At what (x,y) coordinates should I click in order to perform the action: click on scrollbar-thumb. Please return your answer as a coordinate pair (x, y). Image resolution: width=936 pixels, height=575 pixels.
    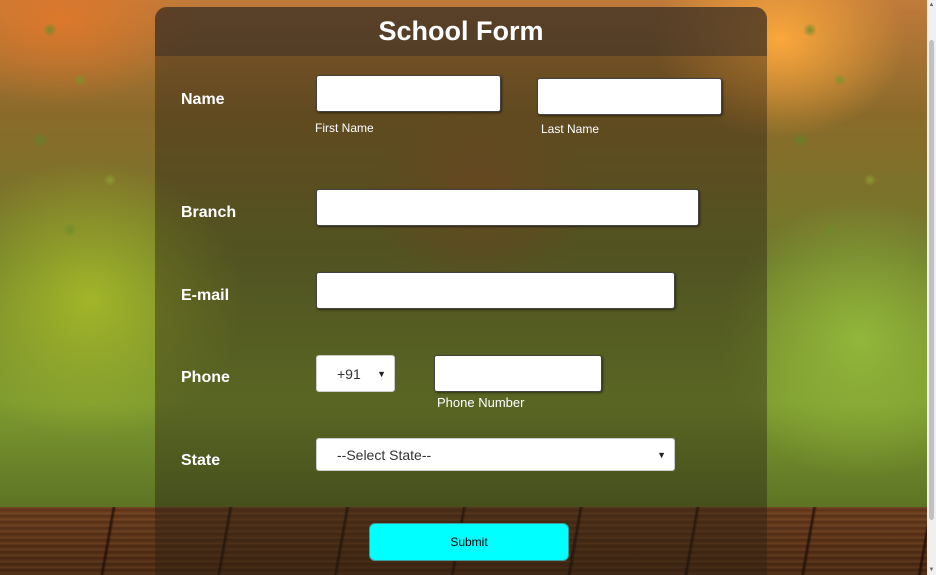
    Looking at the image, I should click on (931, 280).